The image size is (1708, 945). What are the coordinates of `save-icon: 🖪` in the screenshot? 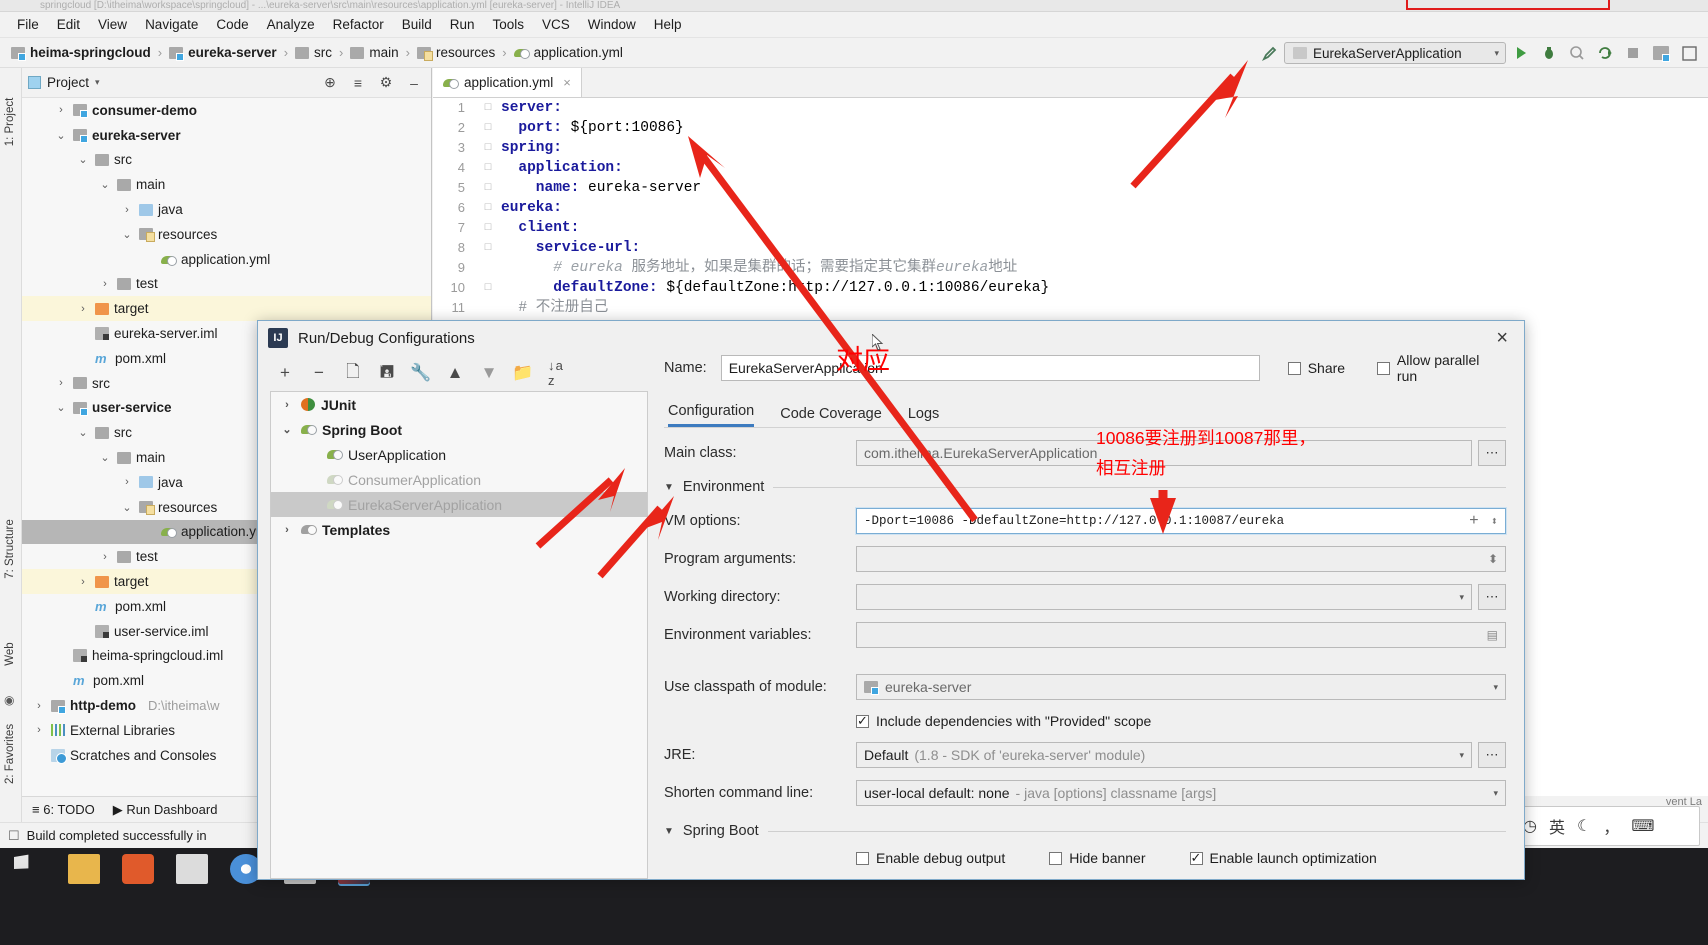 It's located at (387, 372).